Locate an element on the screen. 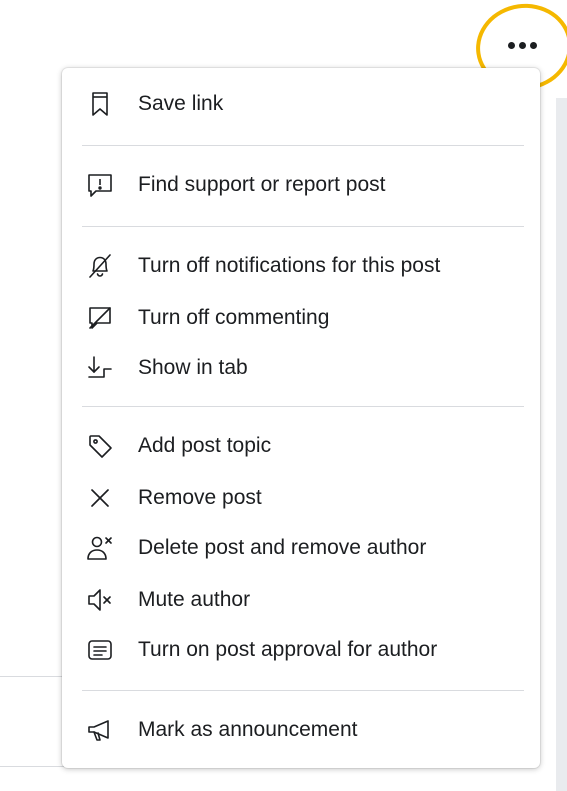  menu-item-report-post: Find support or report post is located at coordinates (301, 185).